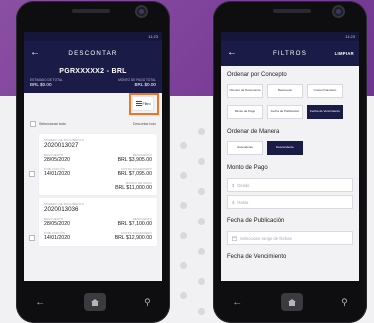  I want to click on chip-due-date: Fecha de Vencimiento, so click(325, 112).